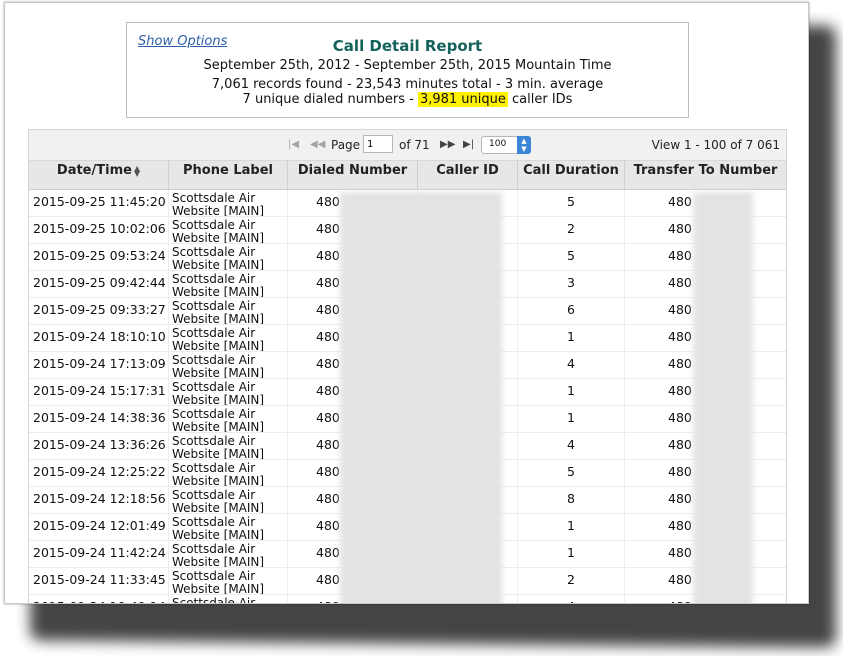  I want to click on unique-highlight: 3,981 unique, so click(462, 99).